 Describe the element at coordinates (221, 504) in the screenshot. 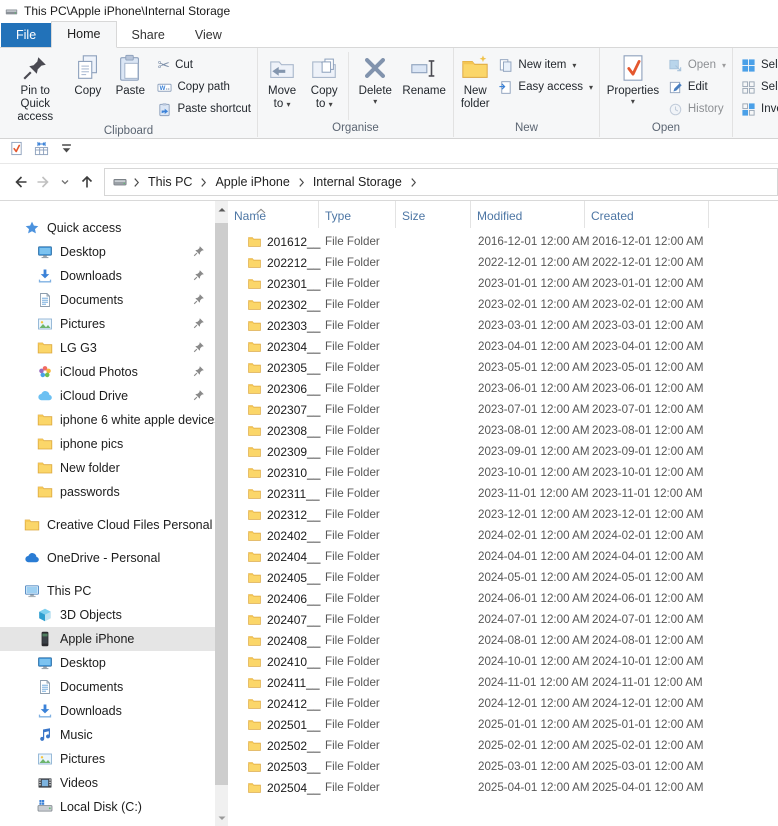

I see `scrollbar-thumb` at that location.